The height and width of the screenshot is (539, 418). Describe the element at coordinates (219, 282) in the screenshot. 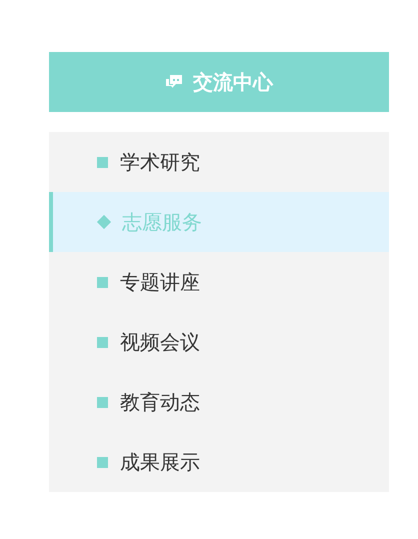

I see `menu-item: 专题讲座` at that location.